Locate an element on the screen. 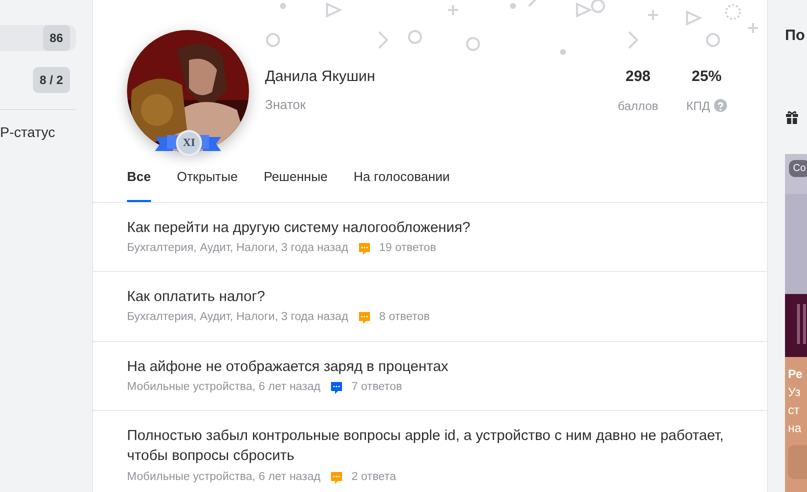 The height and width of the screenshot is (492, 807). section-heading: По is located at coordinates (795, 36).